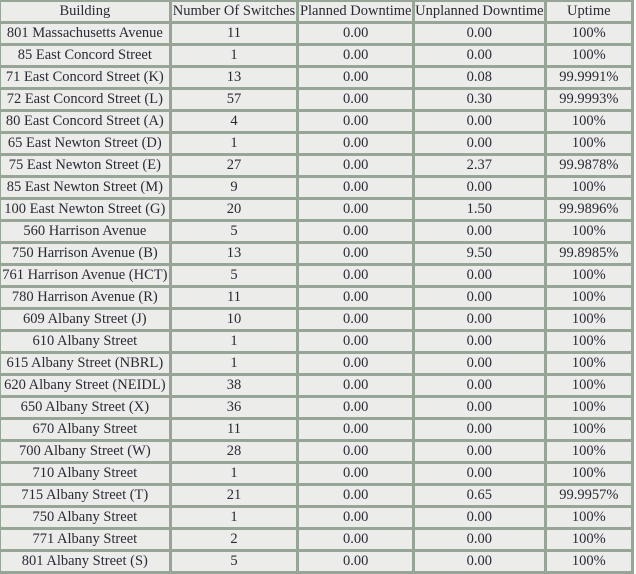 The image size is (636, 574). What do you see at coordinates (588, 77) in the screenshot?
I see `cell-uptime: 99.9991%` at bounding box center [588, 77].